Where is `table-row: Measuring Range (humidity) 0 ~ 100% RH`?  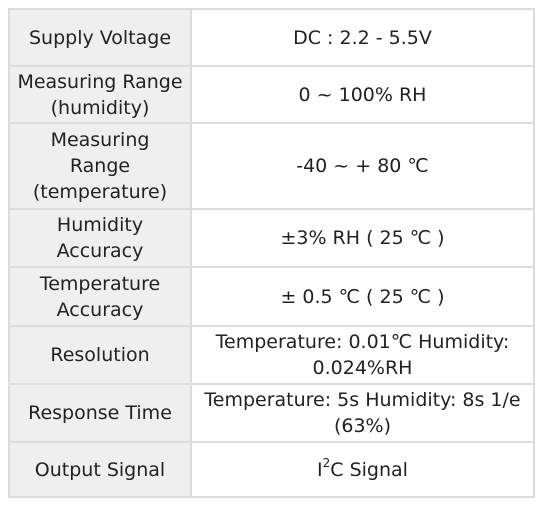
table-row: Measuring Range (humidity) 0 ~ 100% RH is located at coordinates (271, 94).